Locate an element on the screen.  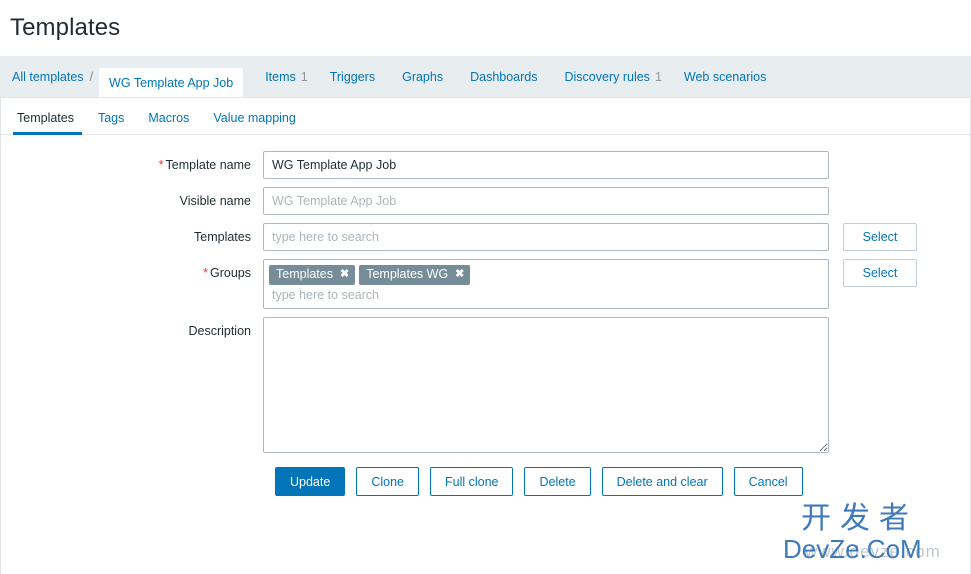
control-templates: Select is located at coordinates (590, 237).